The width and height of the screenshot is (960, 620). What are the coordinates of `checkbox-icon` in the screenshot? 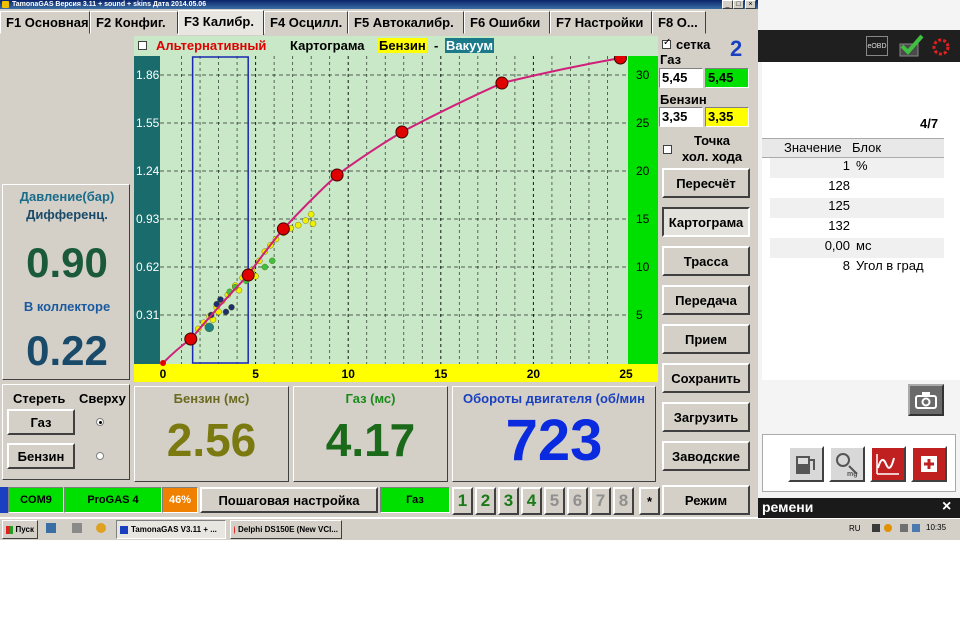 It's located at (142, 45).